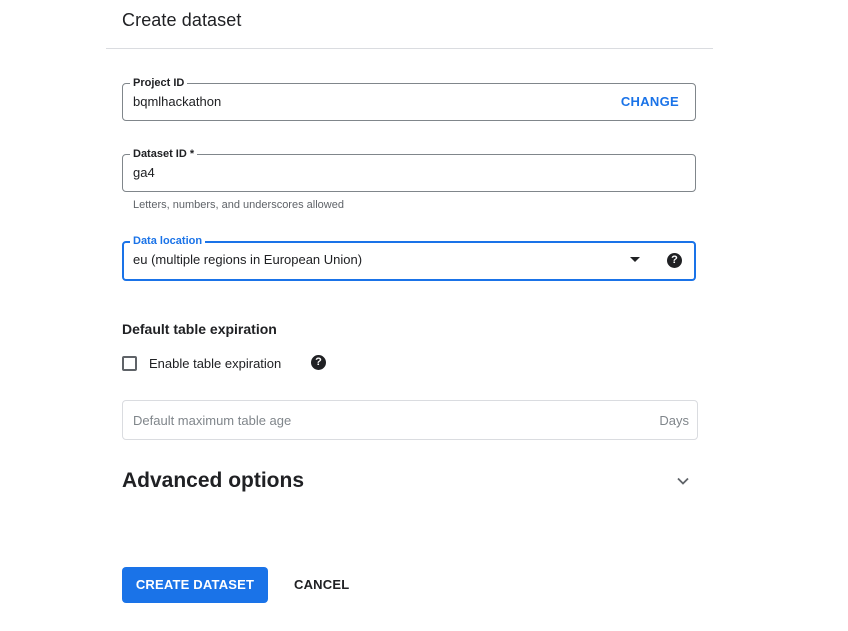 The height and width of the screenshot is (631, 848). Describe the element at coordinates (409, 48) in the screenshot. I see `title-divider` at that location.